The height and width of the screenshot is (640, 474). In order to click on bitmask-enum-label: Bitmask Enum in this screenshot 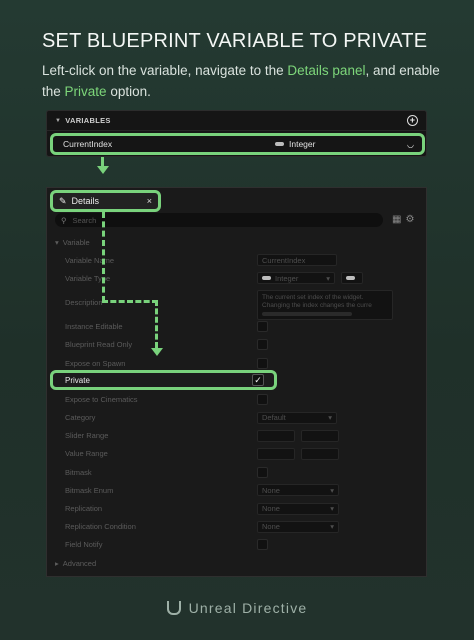, I will do `click(89, 490)`.